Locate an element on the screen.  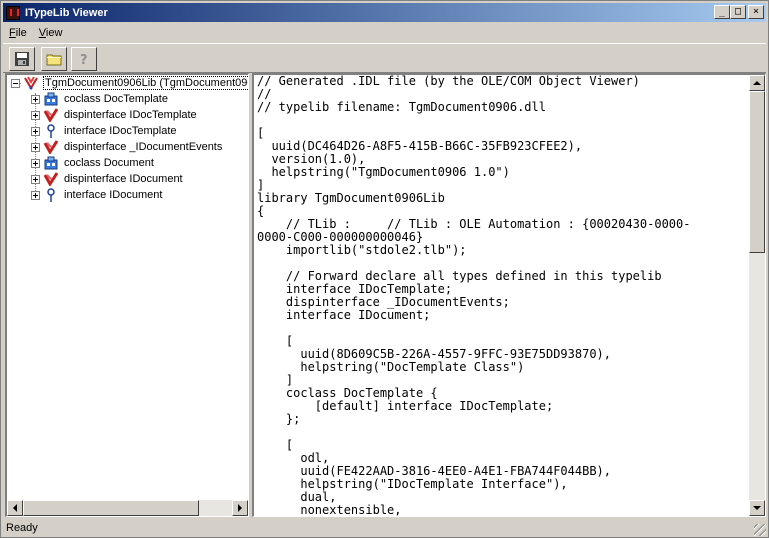
title-buttons: _ □ × is located at coordinates (739, 12).